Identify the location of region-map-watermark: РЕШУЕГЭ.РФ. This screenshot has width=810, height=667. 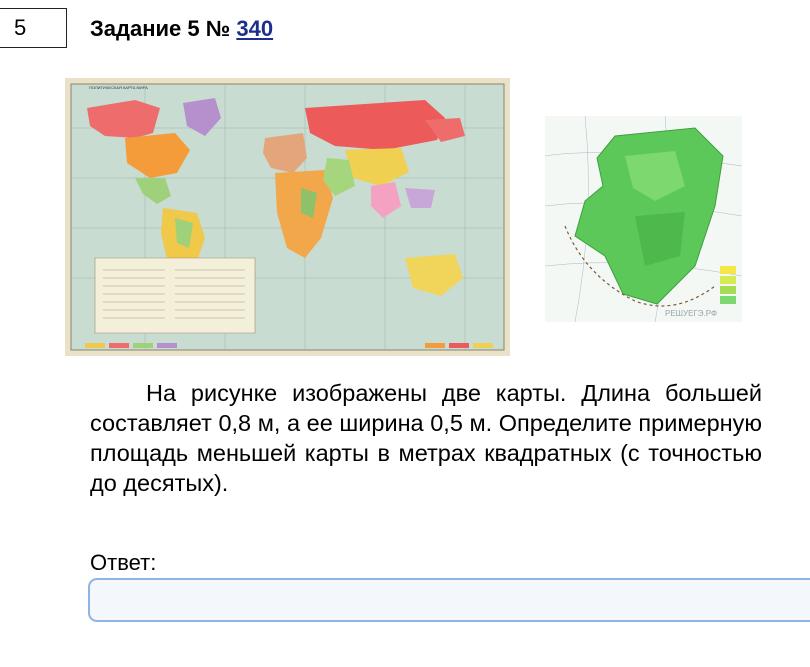
(691, 313).